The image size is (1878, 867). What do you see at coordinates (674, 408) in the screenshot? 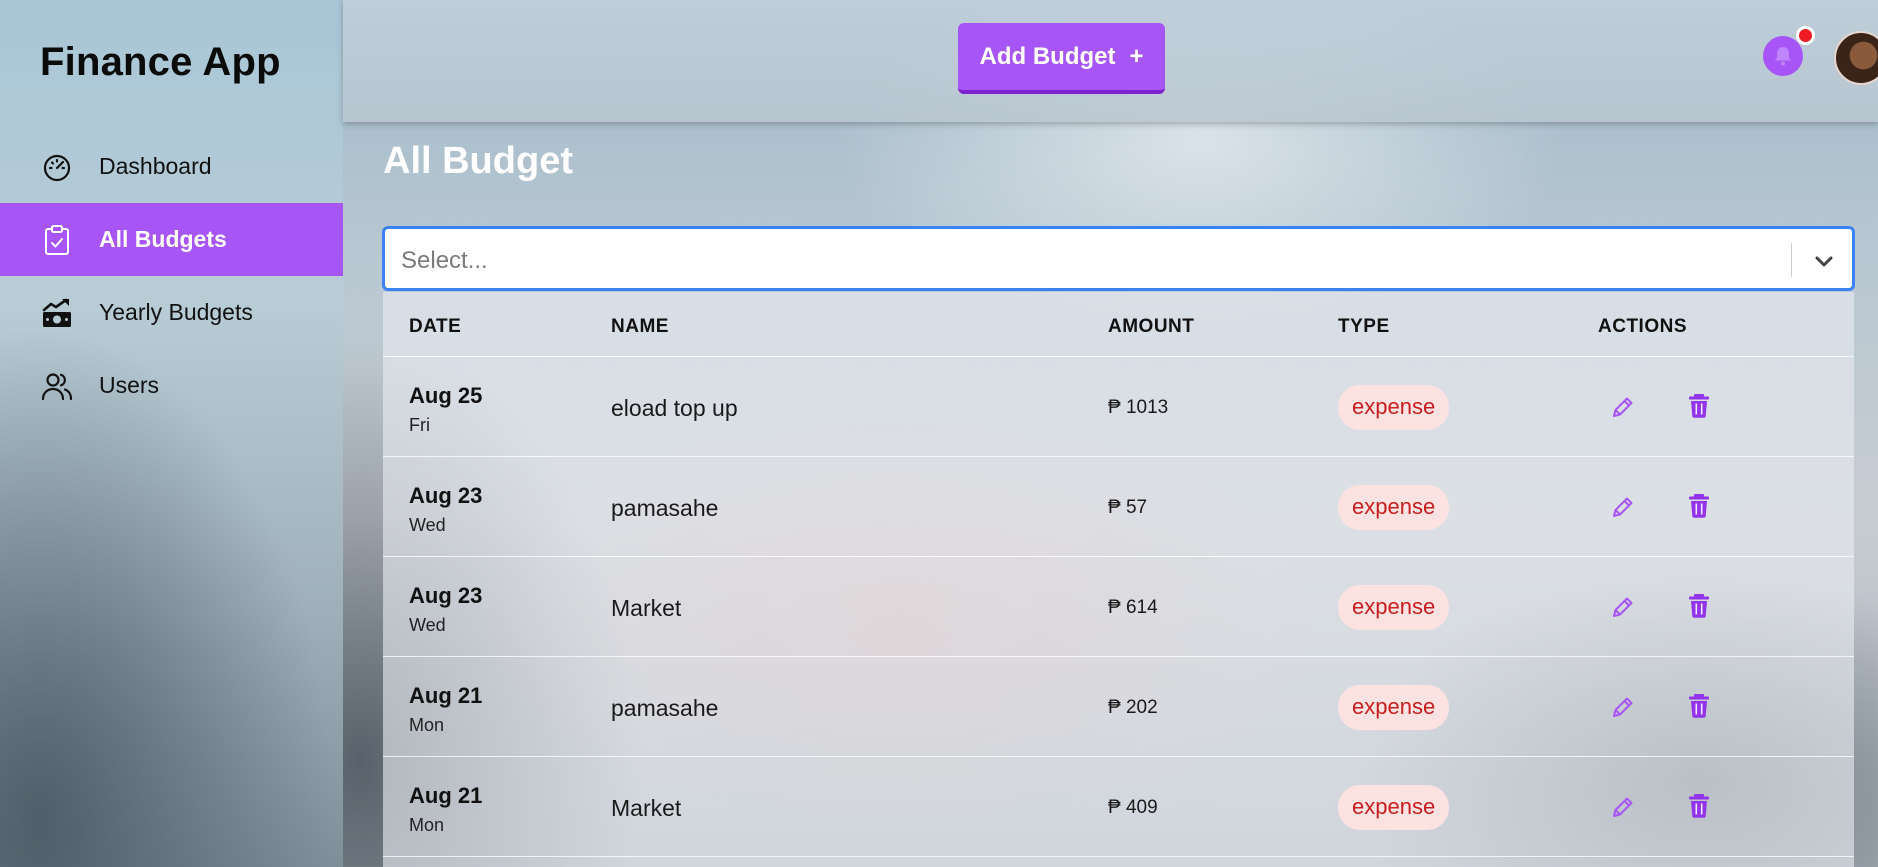
I see `name-cell: eload top up` at bounding box center [674, 408].